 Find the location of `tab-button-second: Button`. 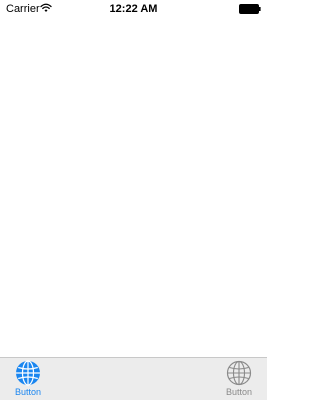

tab-button-second: Button is located at coordinates (239, 379).